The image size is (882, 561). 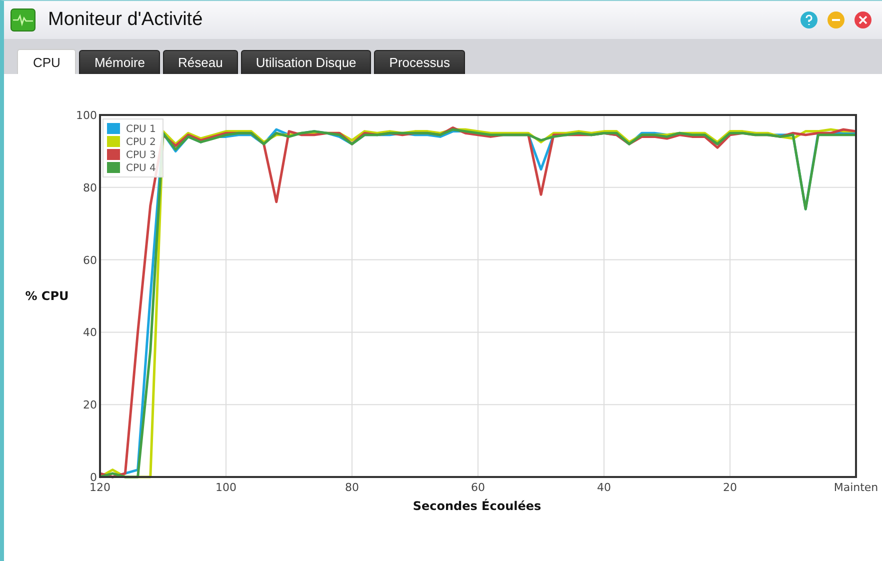 What do you see at coordinates (141, 142) in the screenshot?
I see `legend-label: CPU 2` at bounding box center [141, 142].